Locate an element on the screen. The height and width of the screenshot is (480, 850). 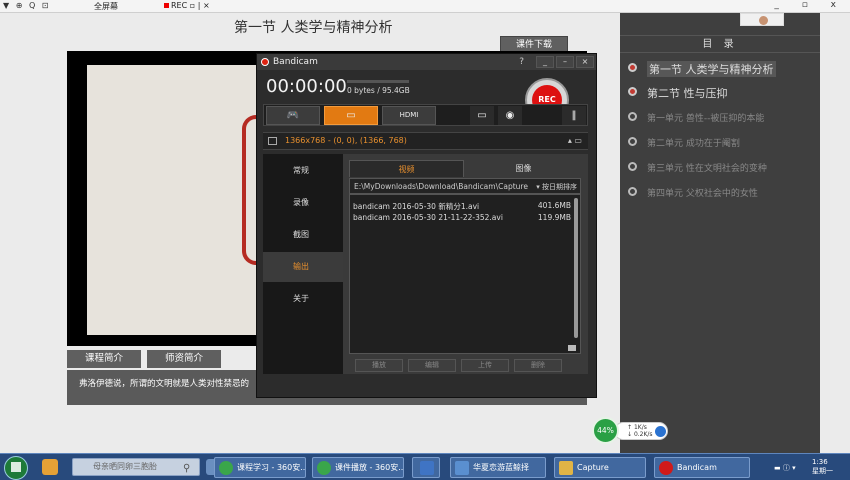
minimize-tray-button: _ is located at coordinates (545, 62).